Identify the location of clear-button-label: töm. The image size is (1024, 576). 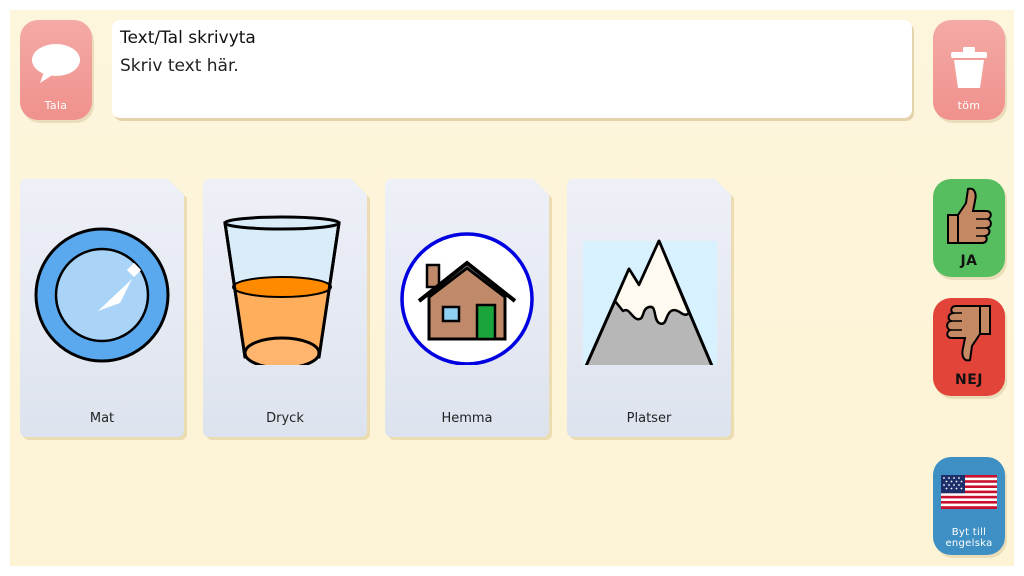
(969, 105).